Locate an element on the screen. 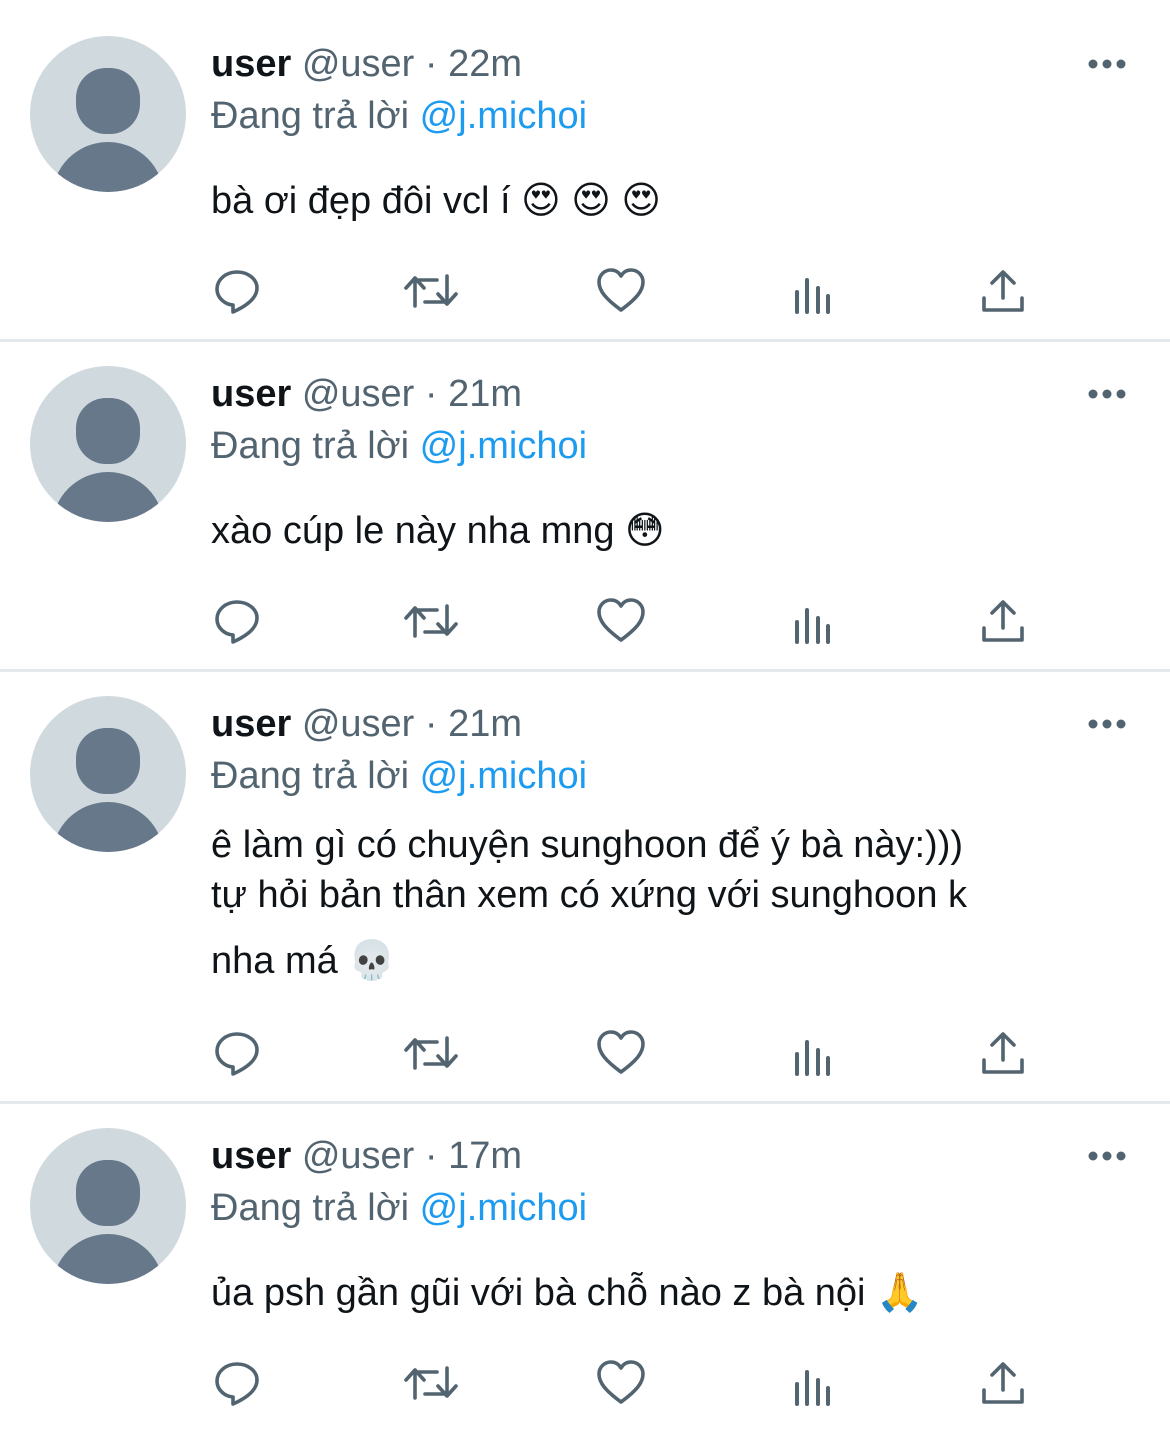  tweet-text: xào cúp le này nha mng 😳 is located at coordinates (661, 531).